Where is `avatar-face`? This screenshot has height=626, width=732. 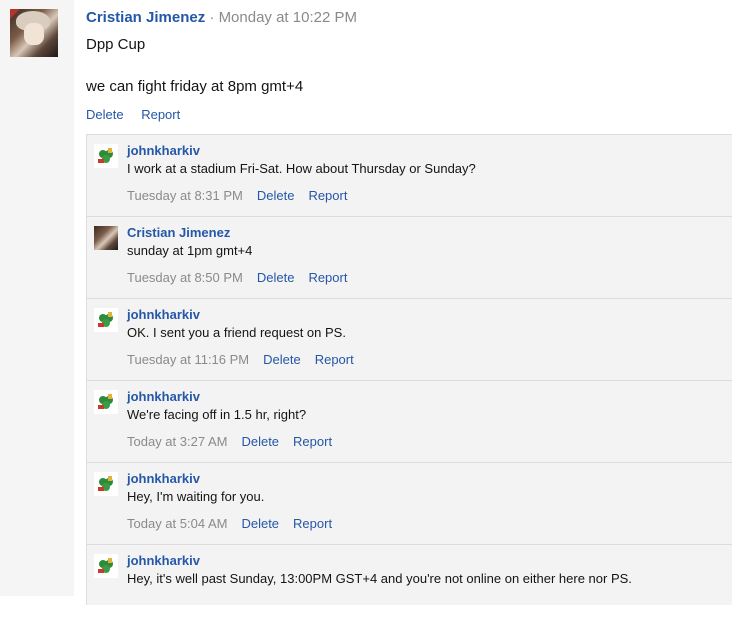
avatar-face is located at coordinates (34, 34).